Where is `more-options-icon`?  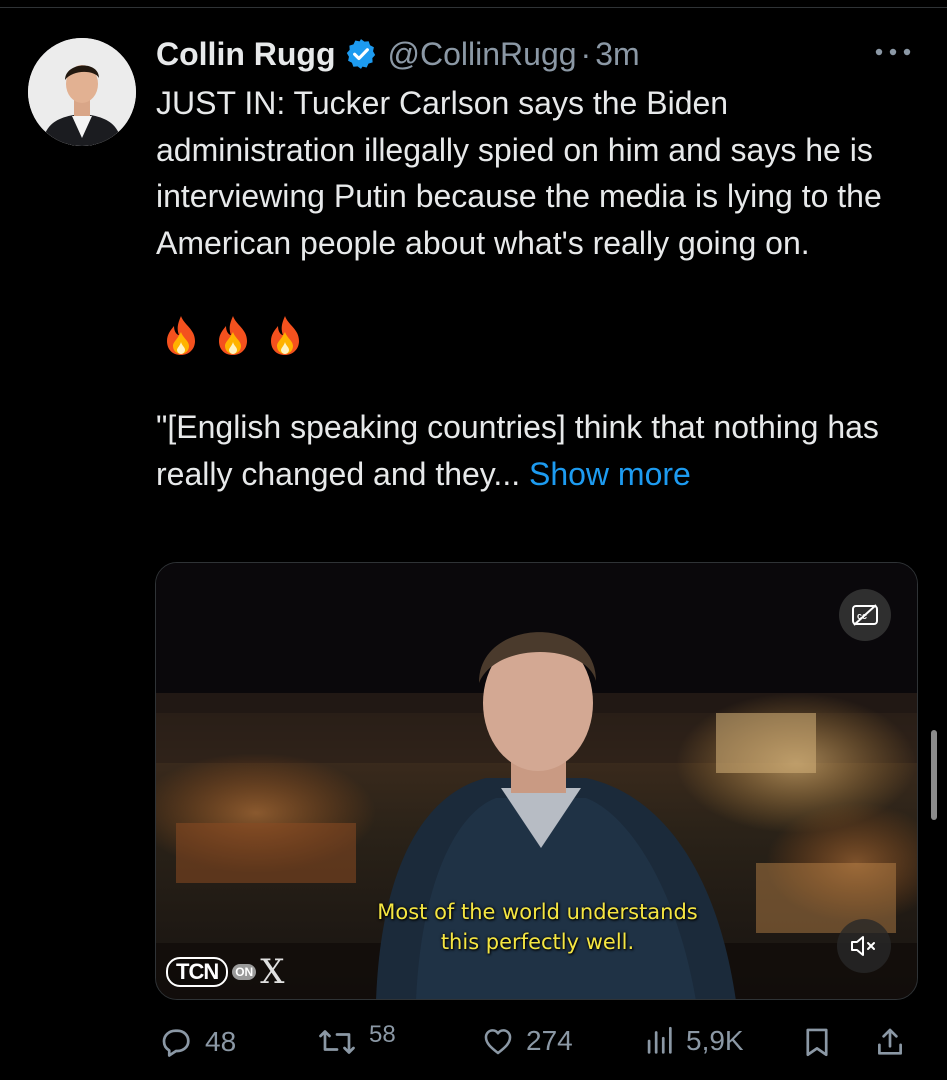 more-options-icon is located at coordinates (893, 52).